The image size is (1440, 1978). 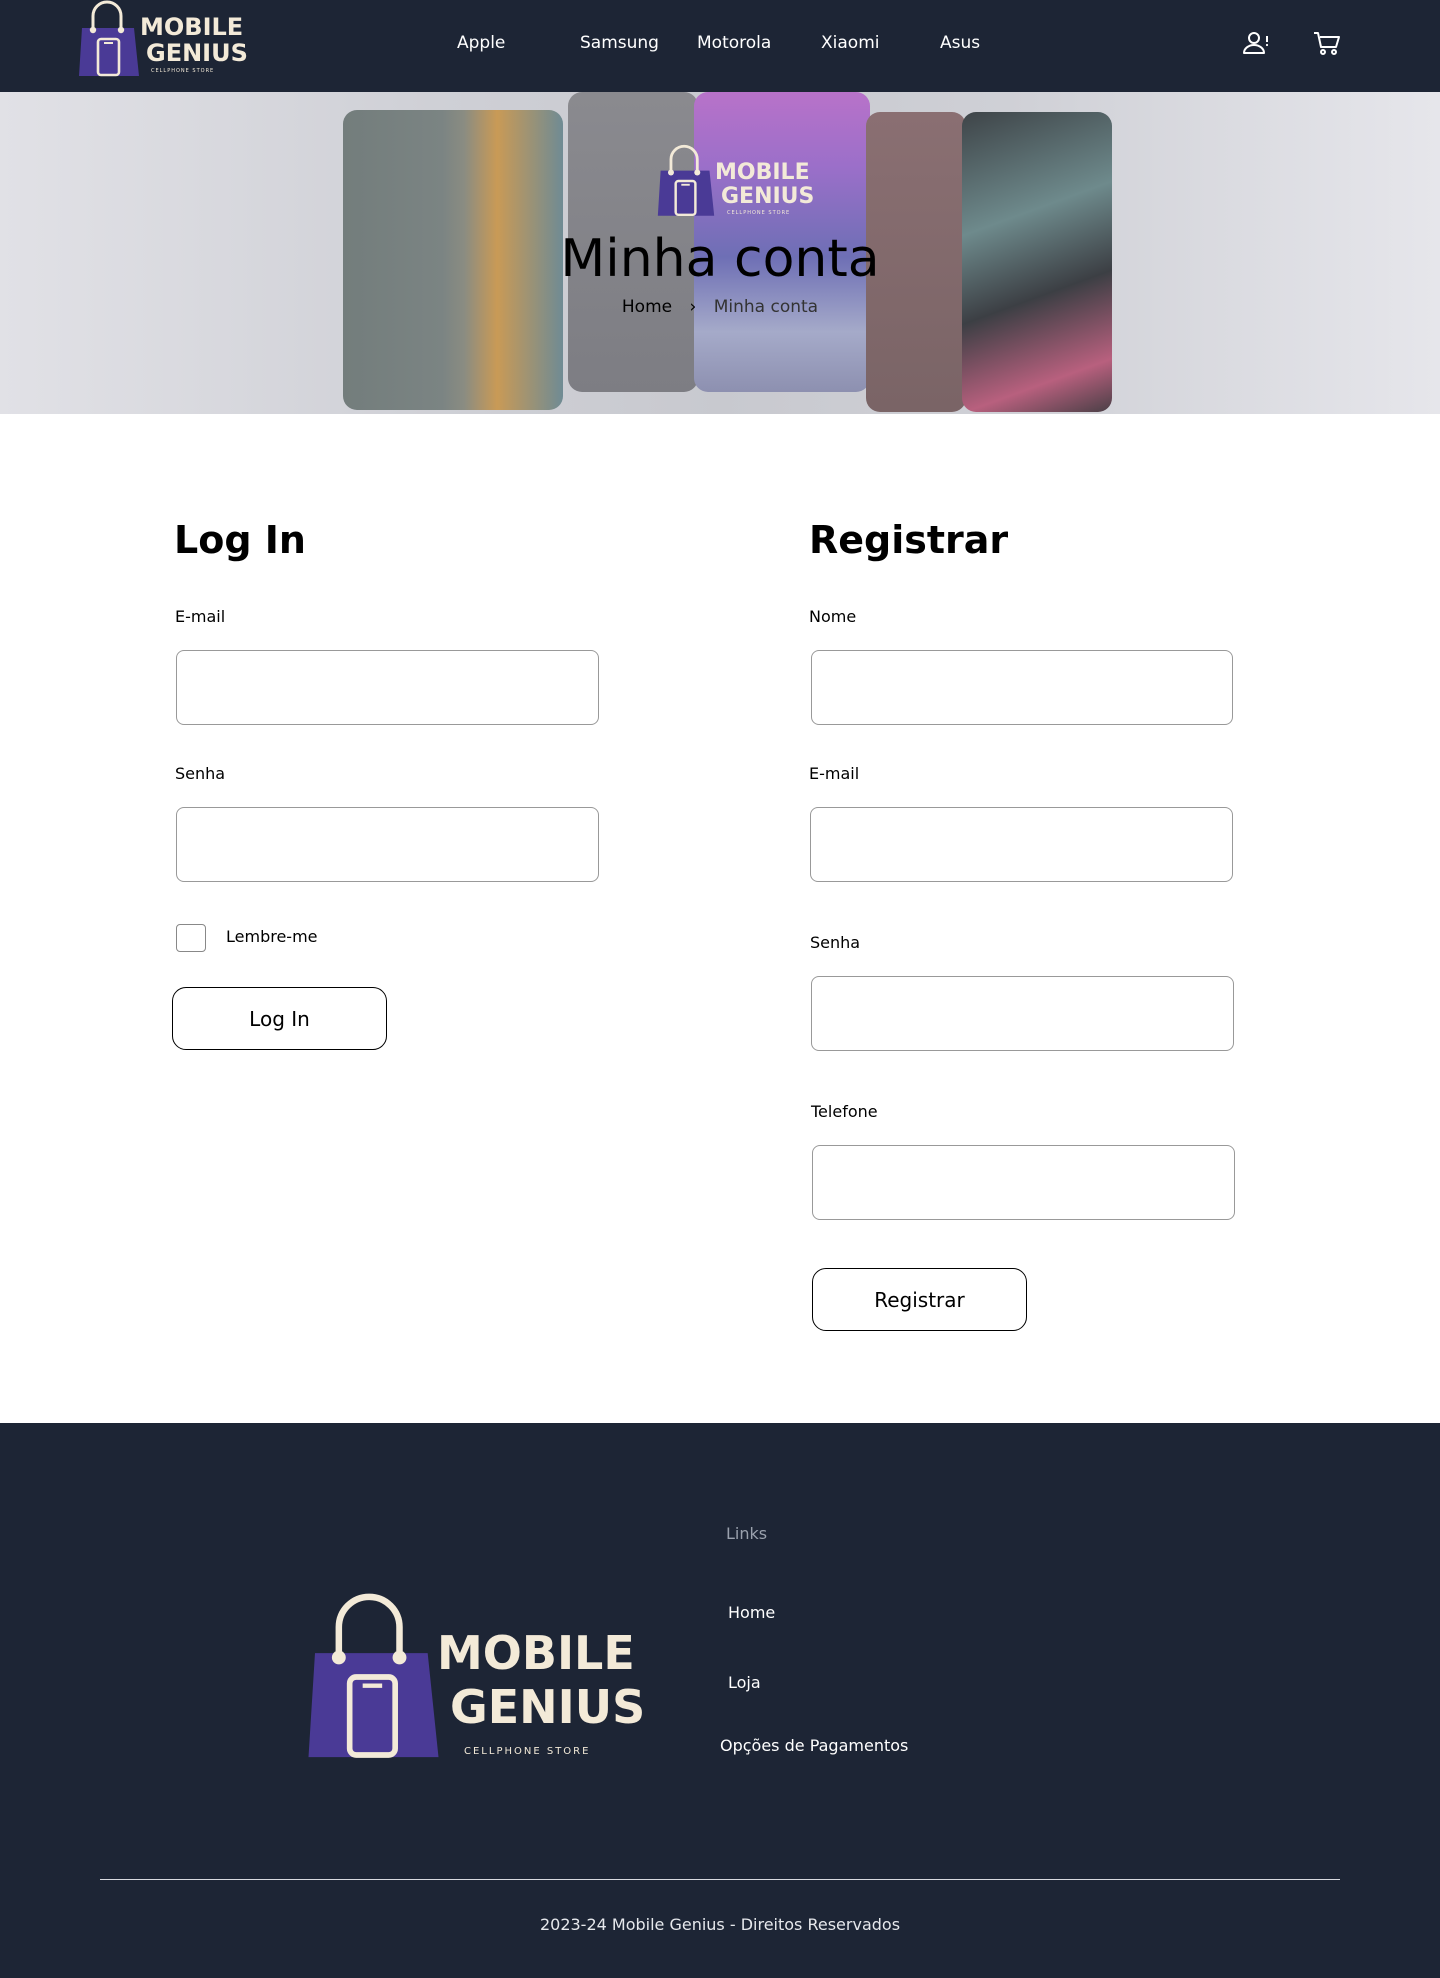 I want to click on breadcrumb-home-link: Home, so click(x=647, y=307).